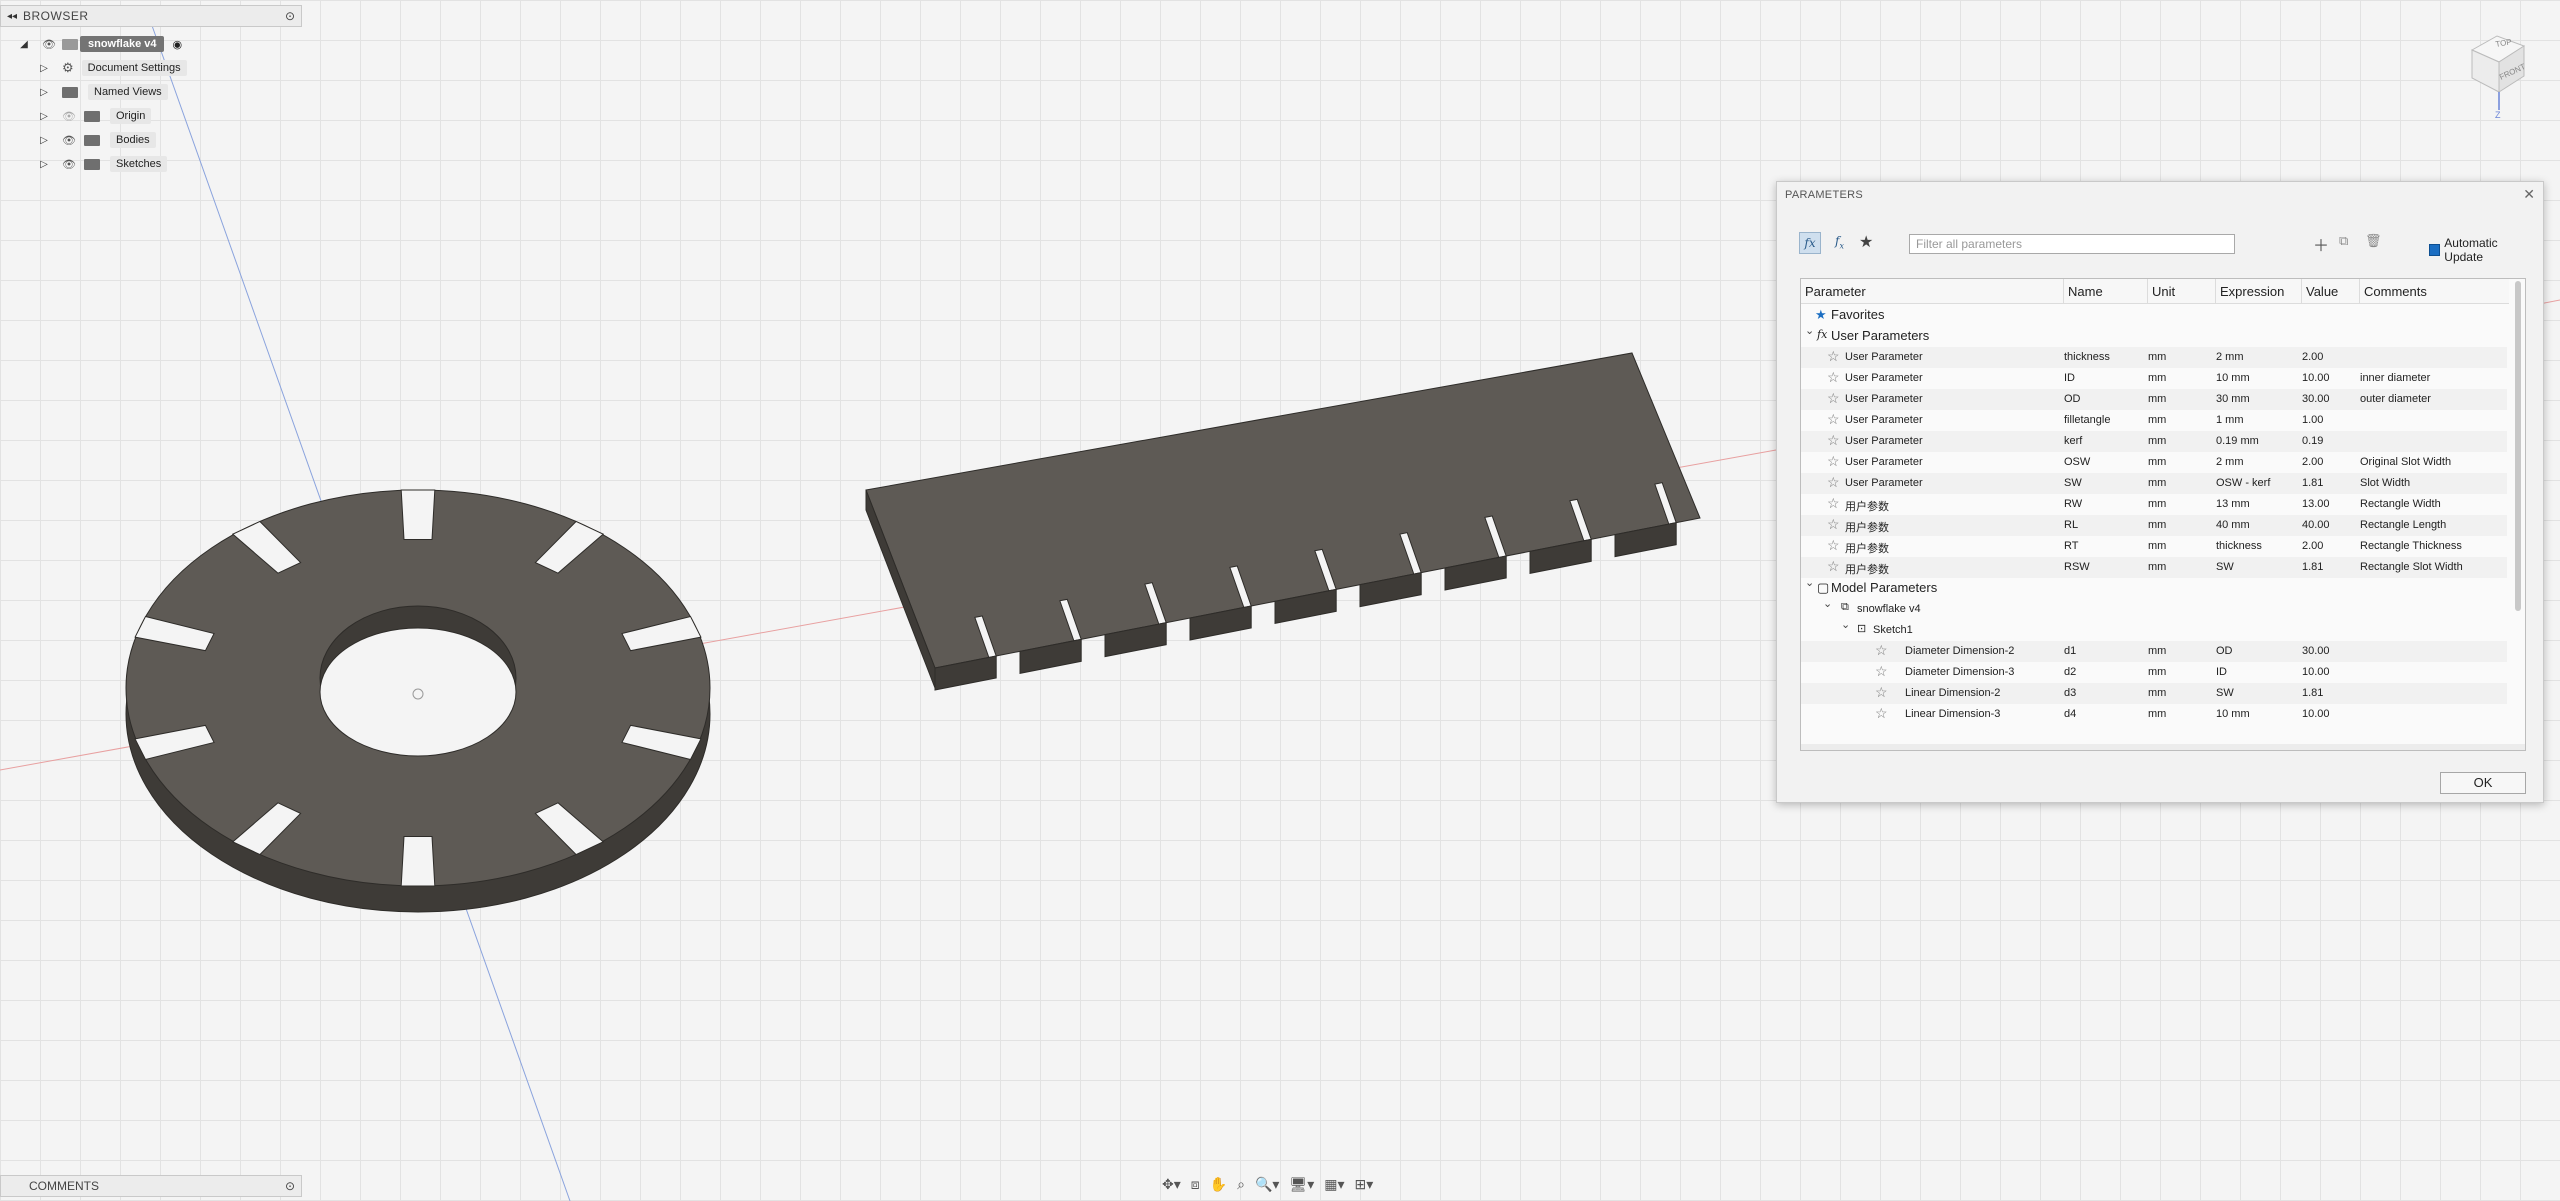  Describe the element at coordinates (2073, 441) in the screenshot. I see `cell-name: kerf` at that location.